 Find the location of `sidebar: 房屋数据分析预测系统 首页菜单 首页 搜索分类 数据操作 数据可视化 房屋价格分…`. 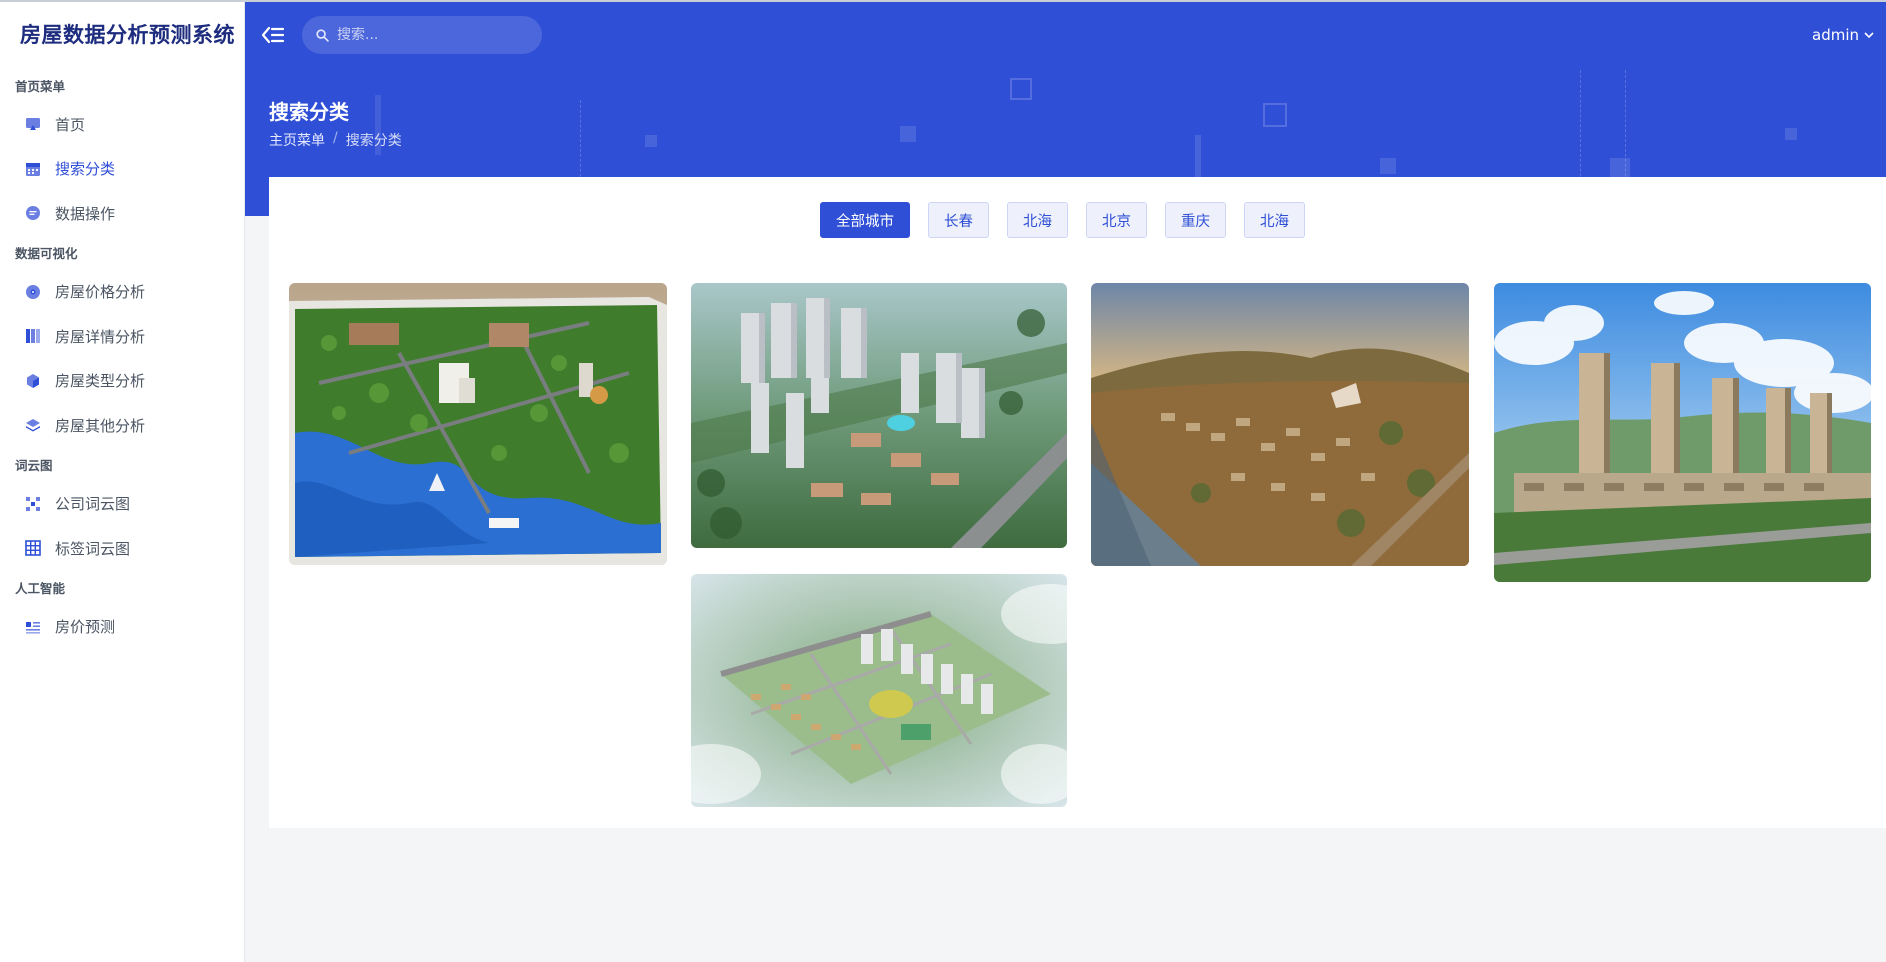

sidebar: 房屋数据分析预测系统 首页菜单 首页 搜索分类 数据操作 数据可视化 房屋价格分… is located at coordinates (122, 481).